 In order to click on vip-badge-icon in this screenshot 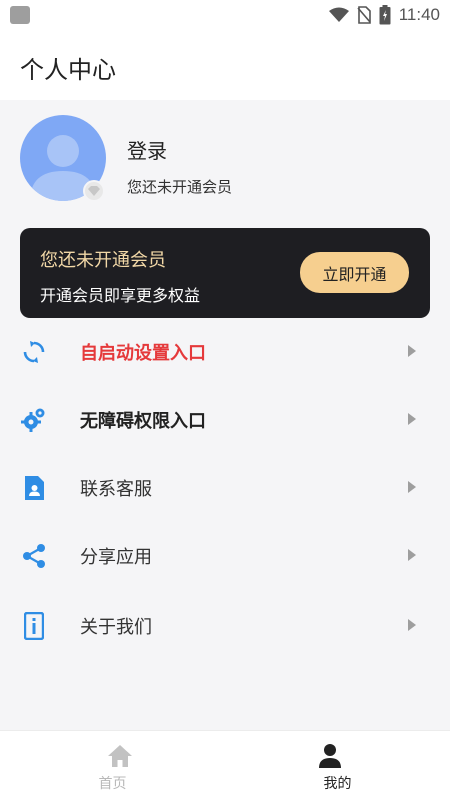, I will do `click(94, 191)`.